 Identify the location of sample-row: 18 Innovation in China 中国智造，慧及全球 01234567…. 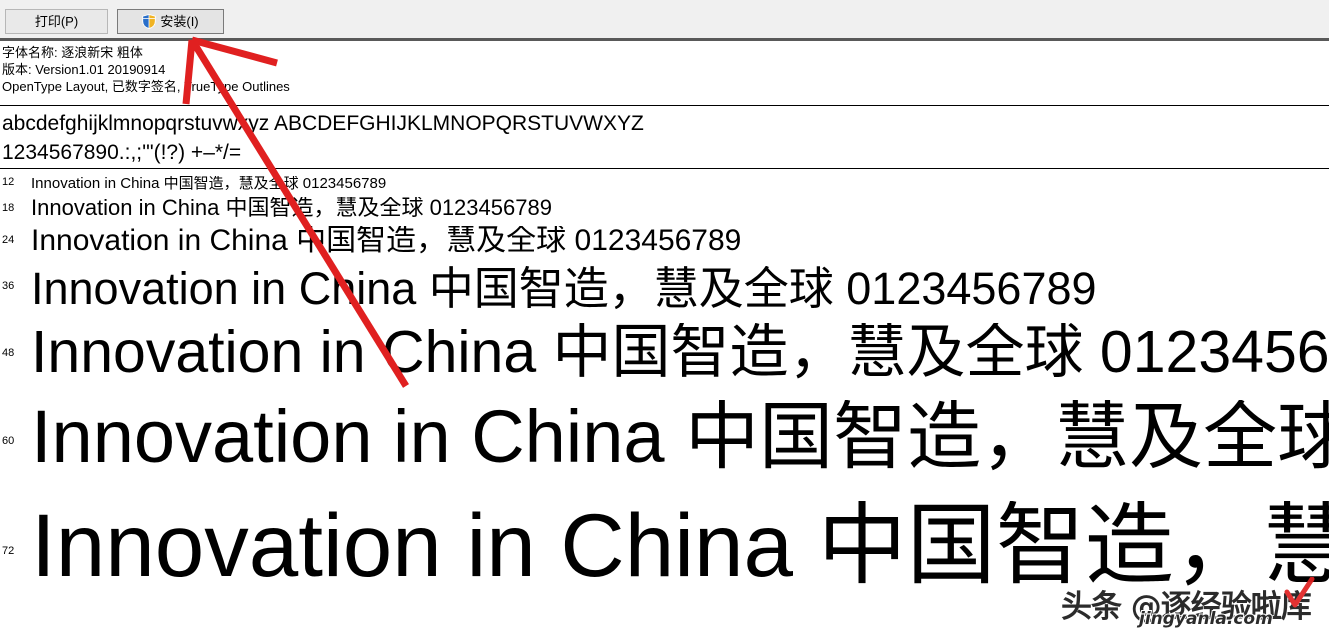
(664, 212).